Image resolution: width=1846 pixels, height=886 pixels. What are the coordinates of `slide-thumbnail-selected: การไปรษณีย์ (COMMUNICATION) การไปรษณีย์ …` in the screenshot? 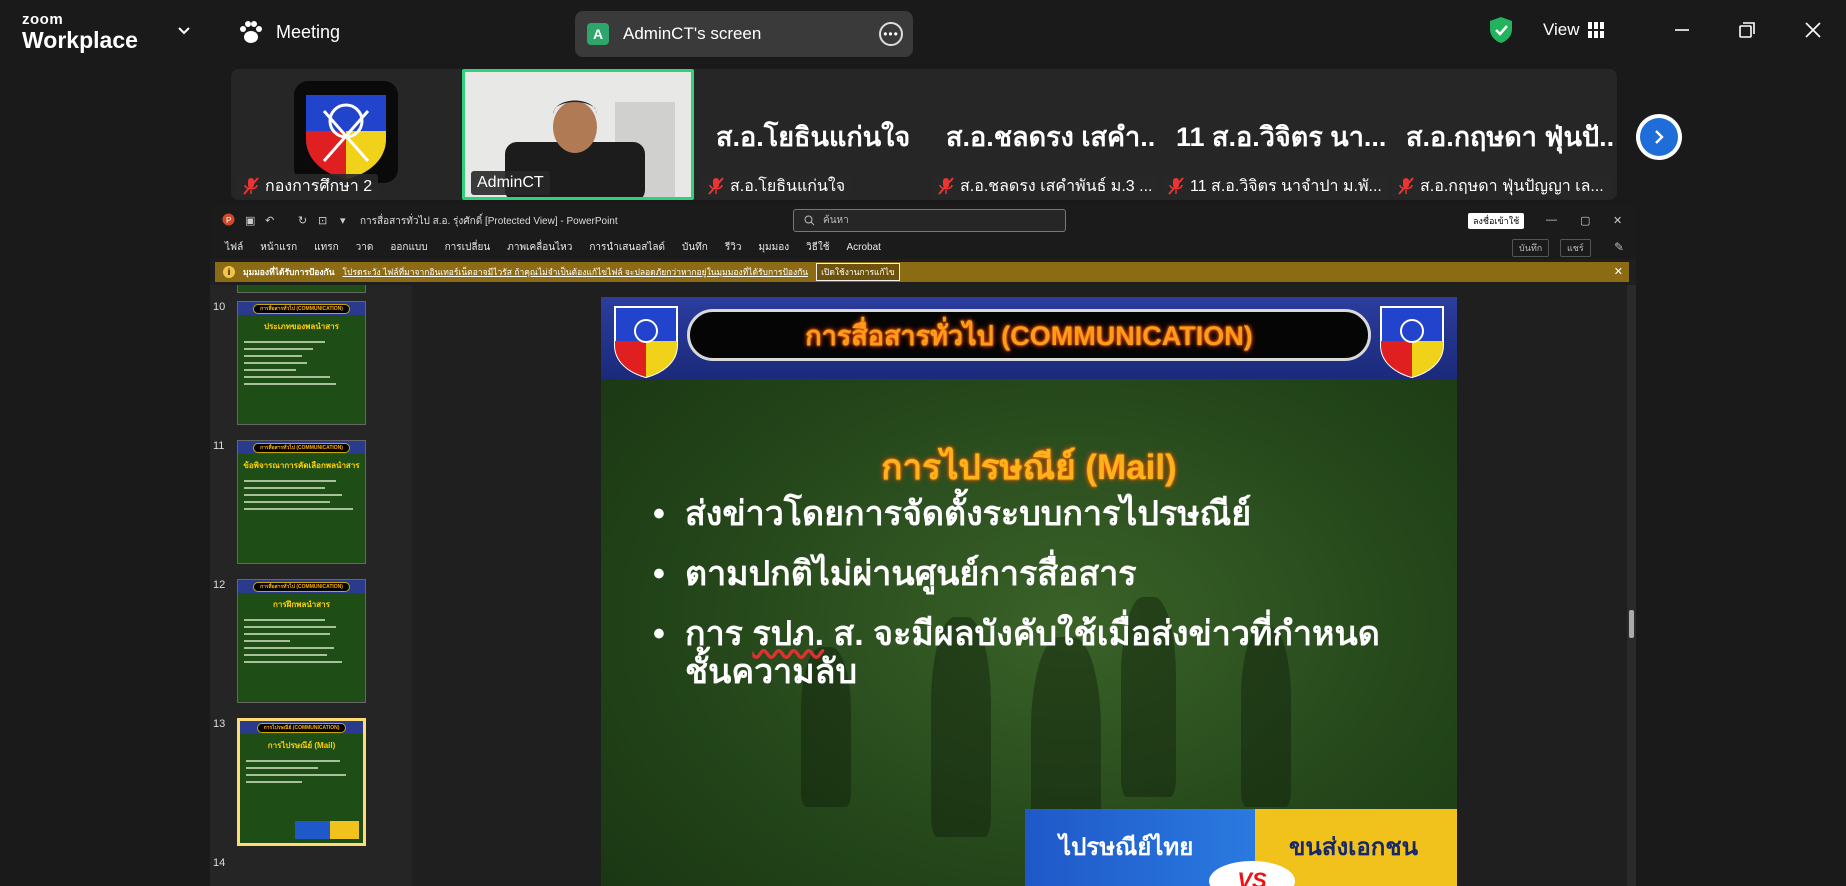 It's located at (301, 782).